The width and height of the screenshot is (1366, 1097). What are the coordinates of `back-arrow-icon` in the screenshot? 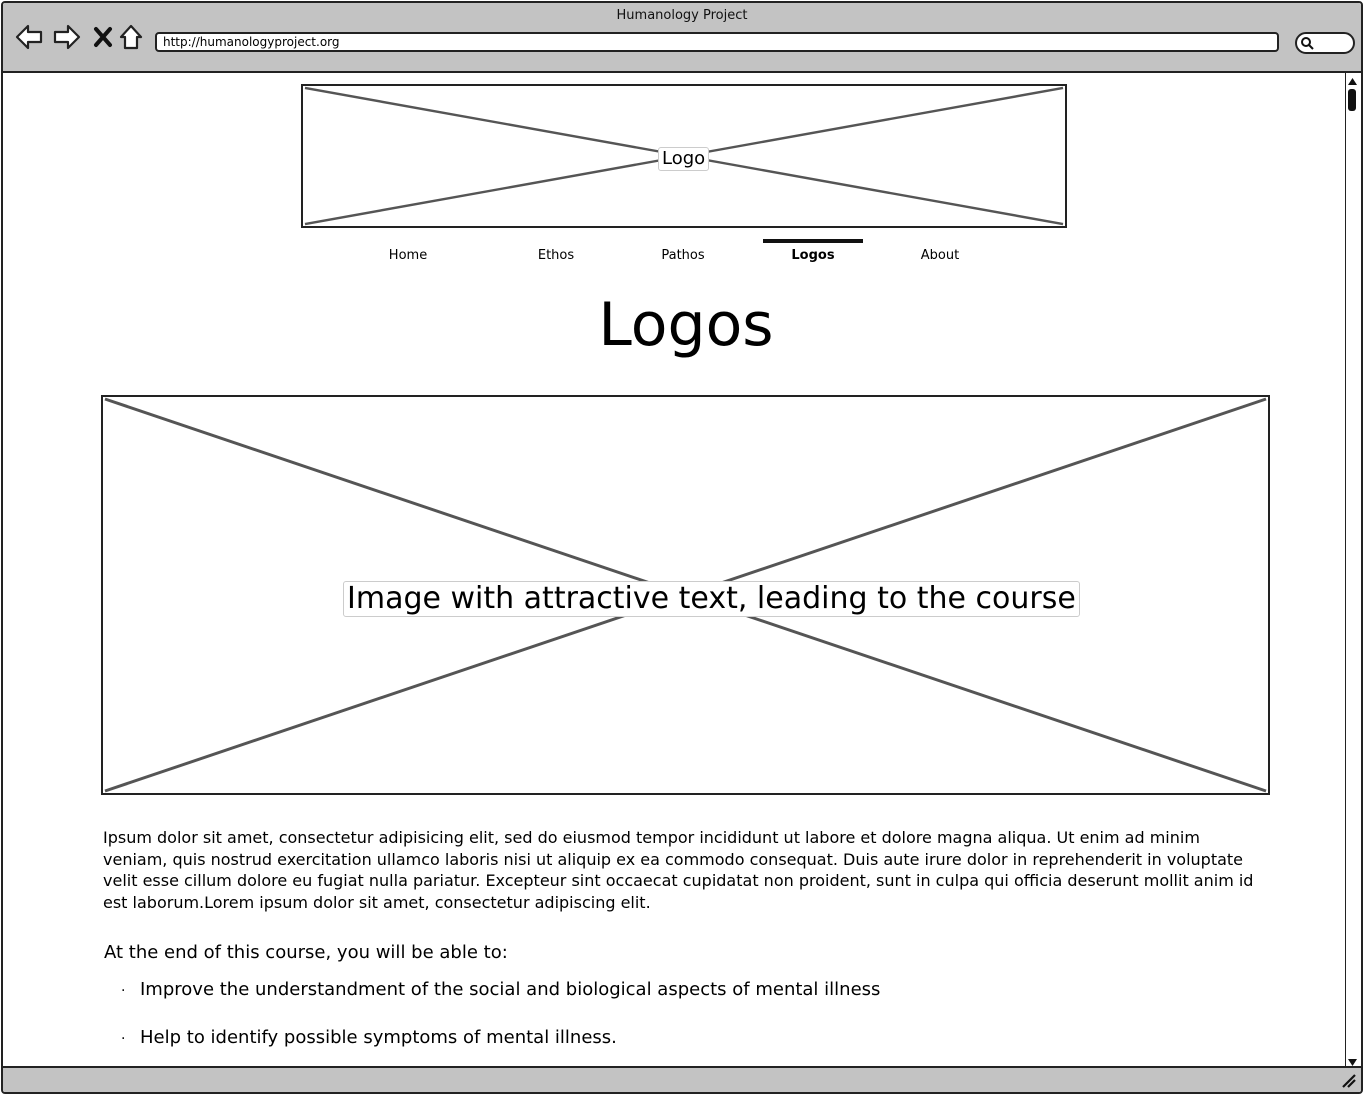 It's located at (29, 37).